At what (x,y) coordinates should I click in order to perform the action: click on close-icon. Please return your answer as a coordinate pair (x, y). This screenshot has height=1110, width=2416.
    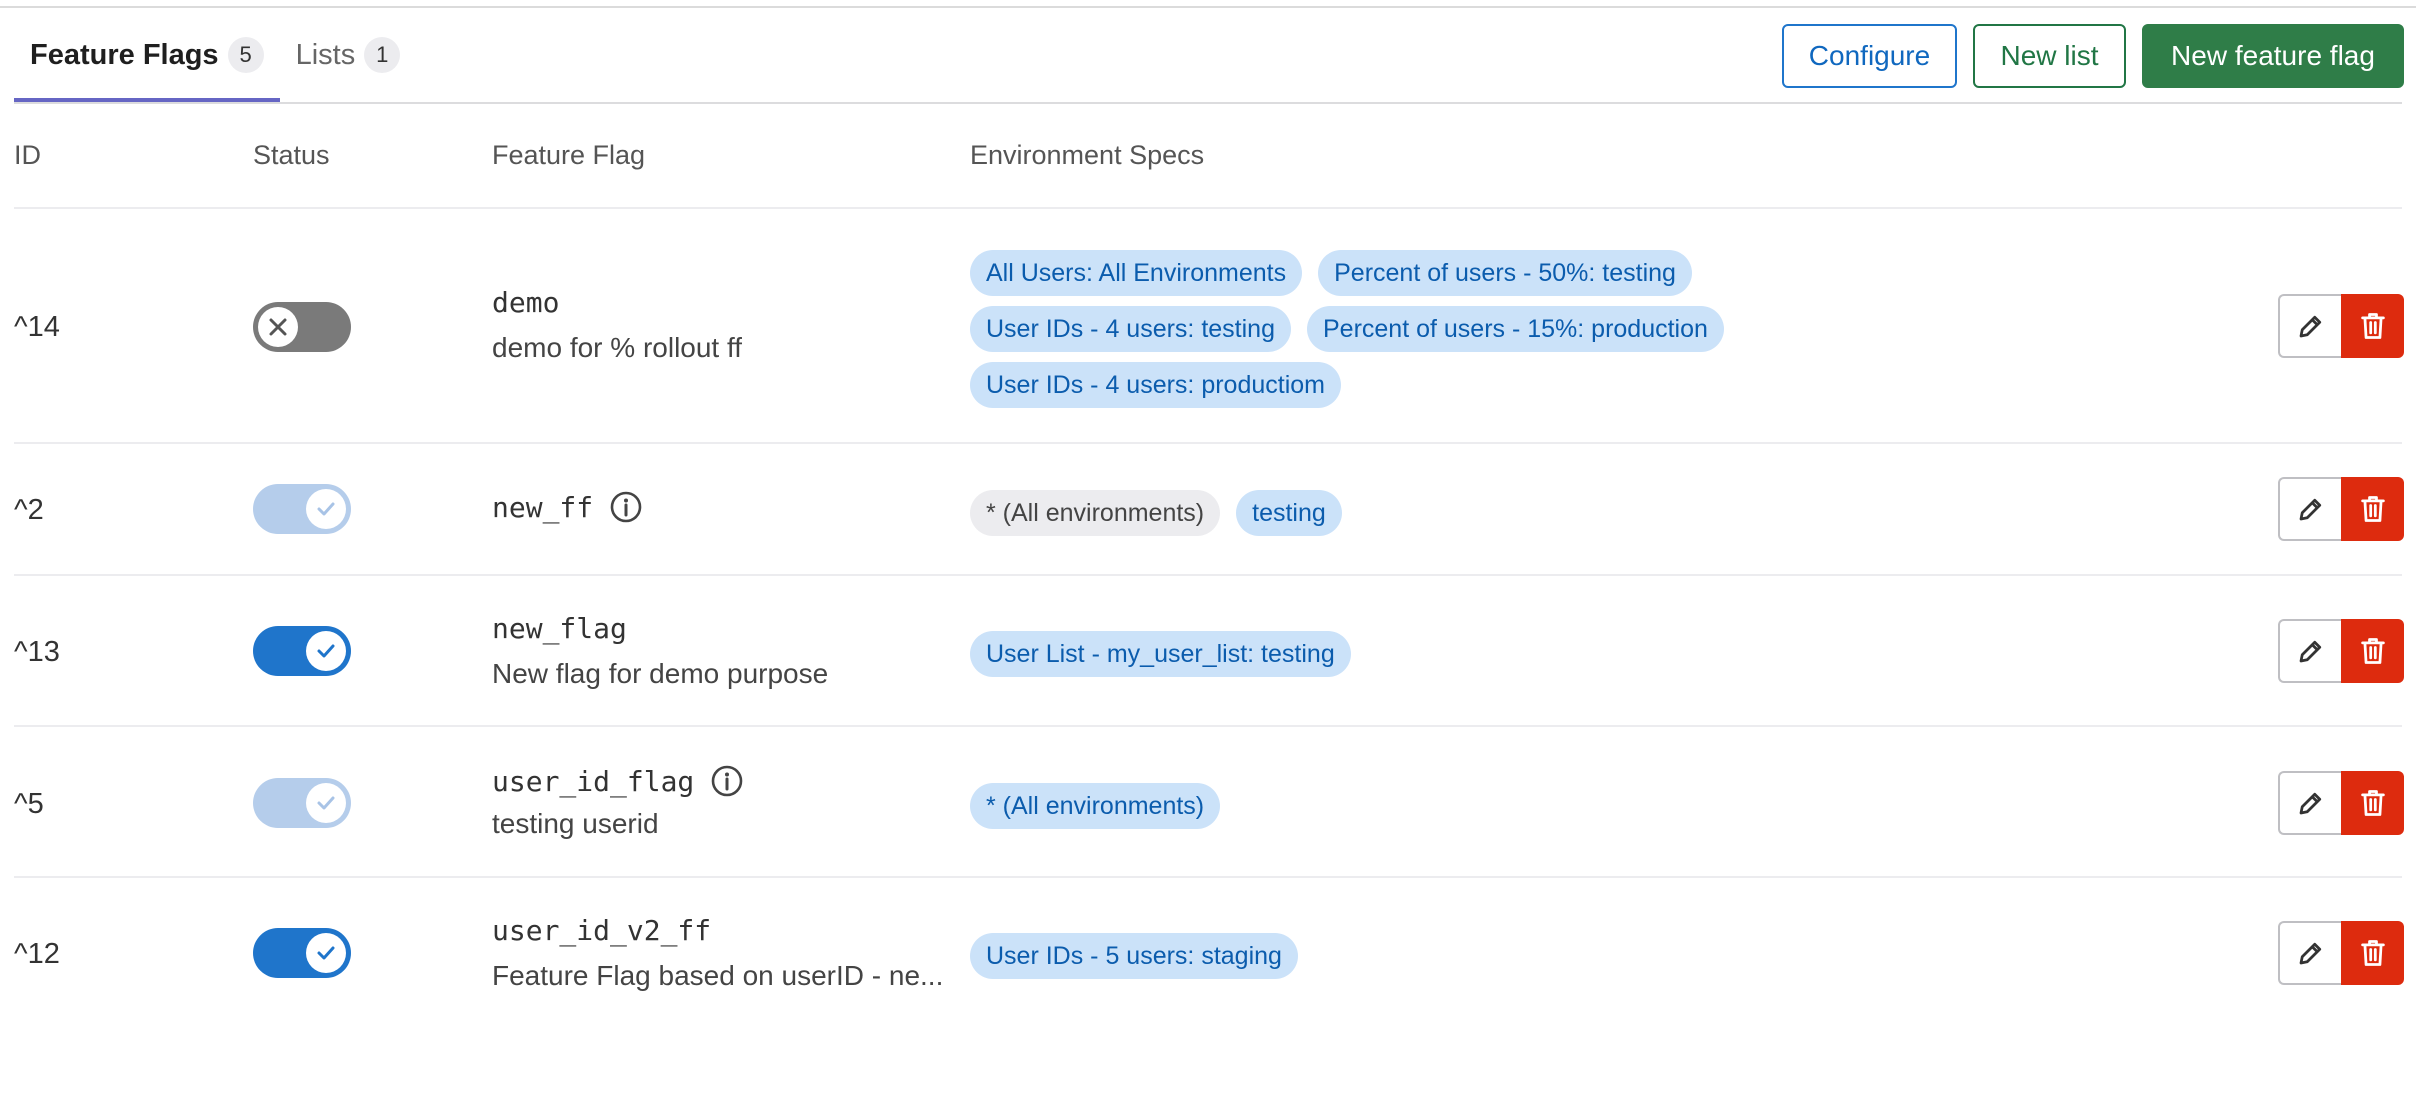
    Looking at the image, I should click on (278, 327).